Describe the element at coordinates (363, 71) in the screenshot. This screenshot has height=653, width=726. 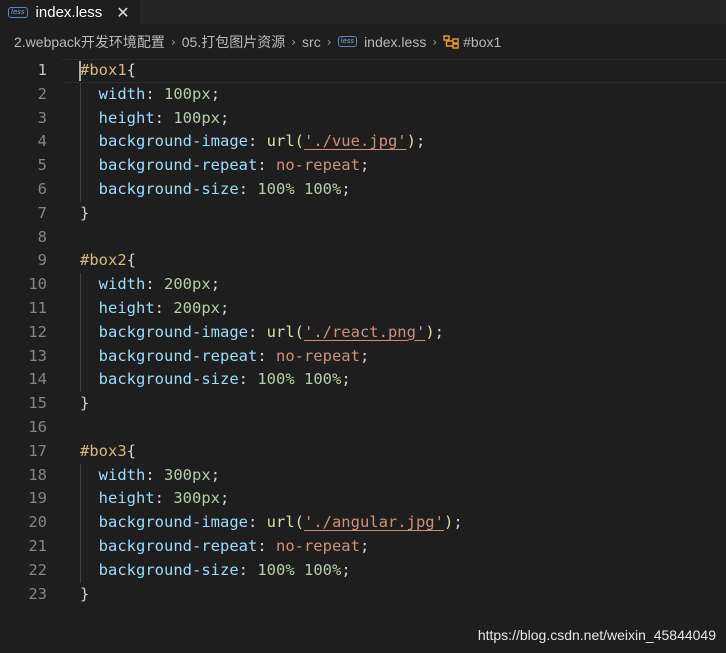
I see `code-line: 1 #box1{` at that location.